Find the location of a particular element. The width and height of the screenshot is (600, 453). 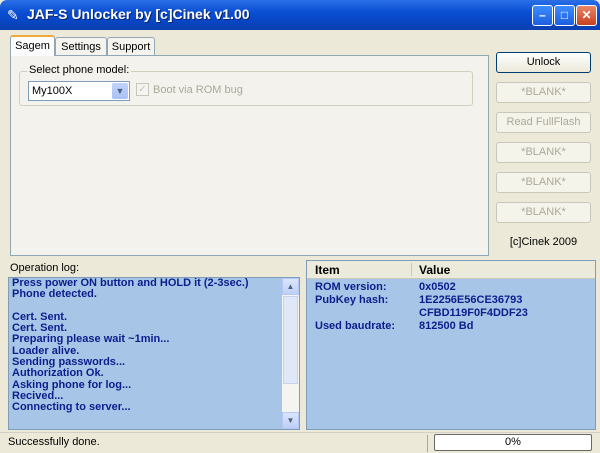

scroll-down-icon: ▼ is located at coordinates (290, 420).